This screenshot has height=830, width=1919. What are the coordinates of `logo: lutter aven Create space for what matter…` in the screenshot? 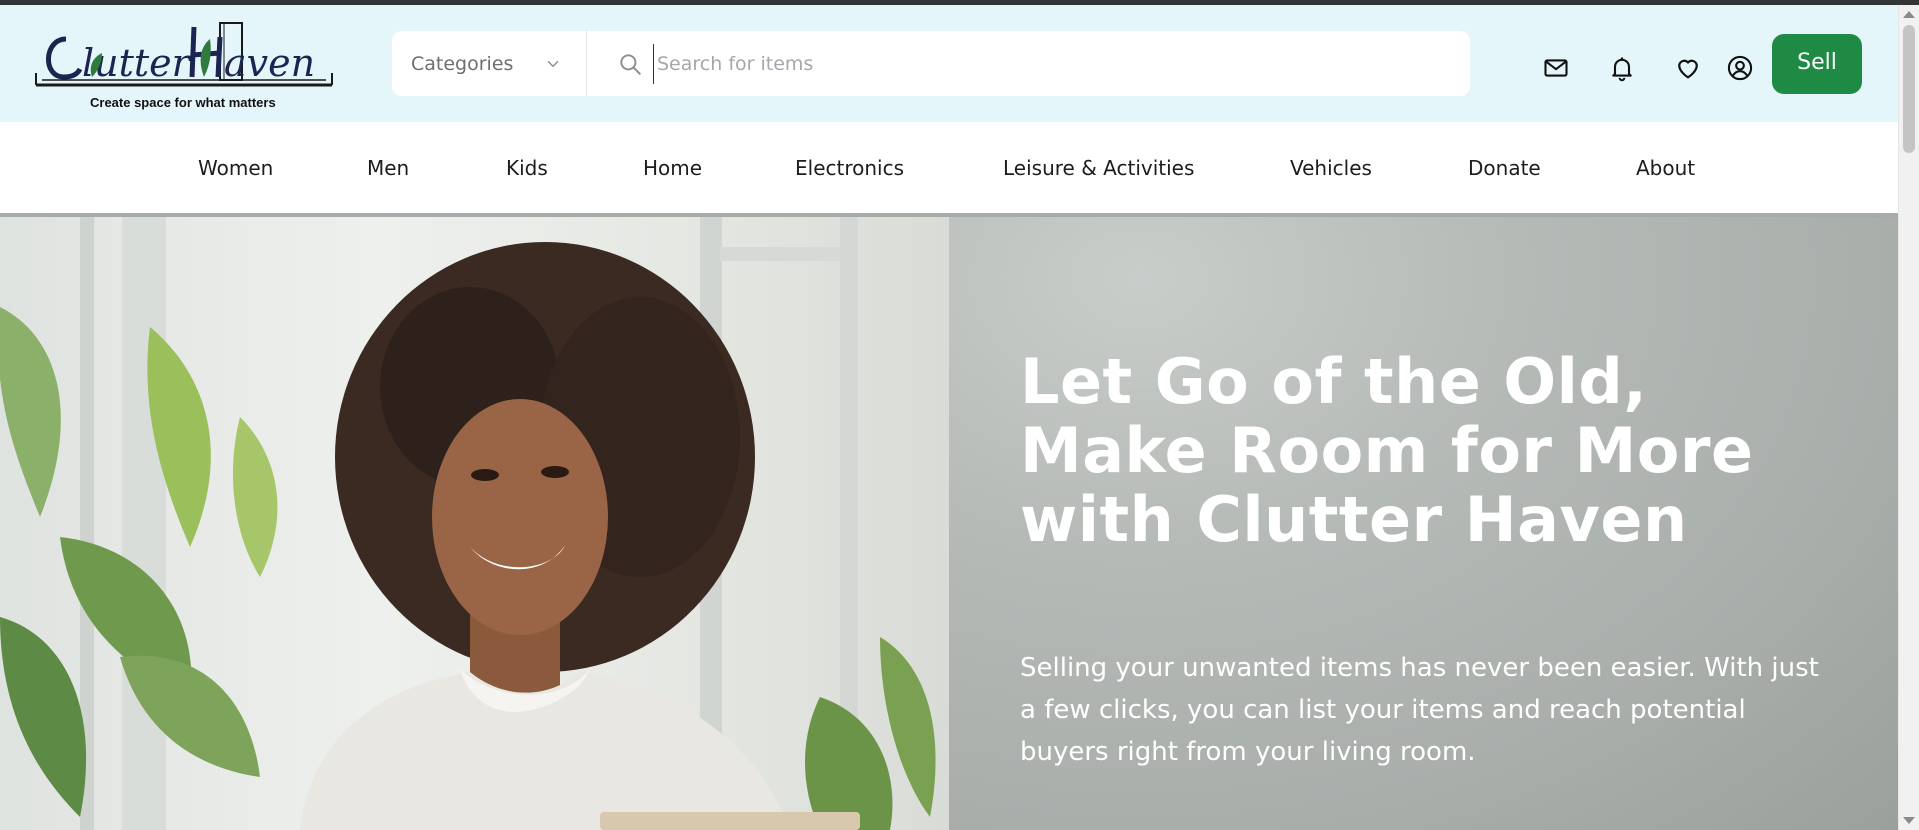 It's located at (184, 65).